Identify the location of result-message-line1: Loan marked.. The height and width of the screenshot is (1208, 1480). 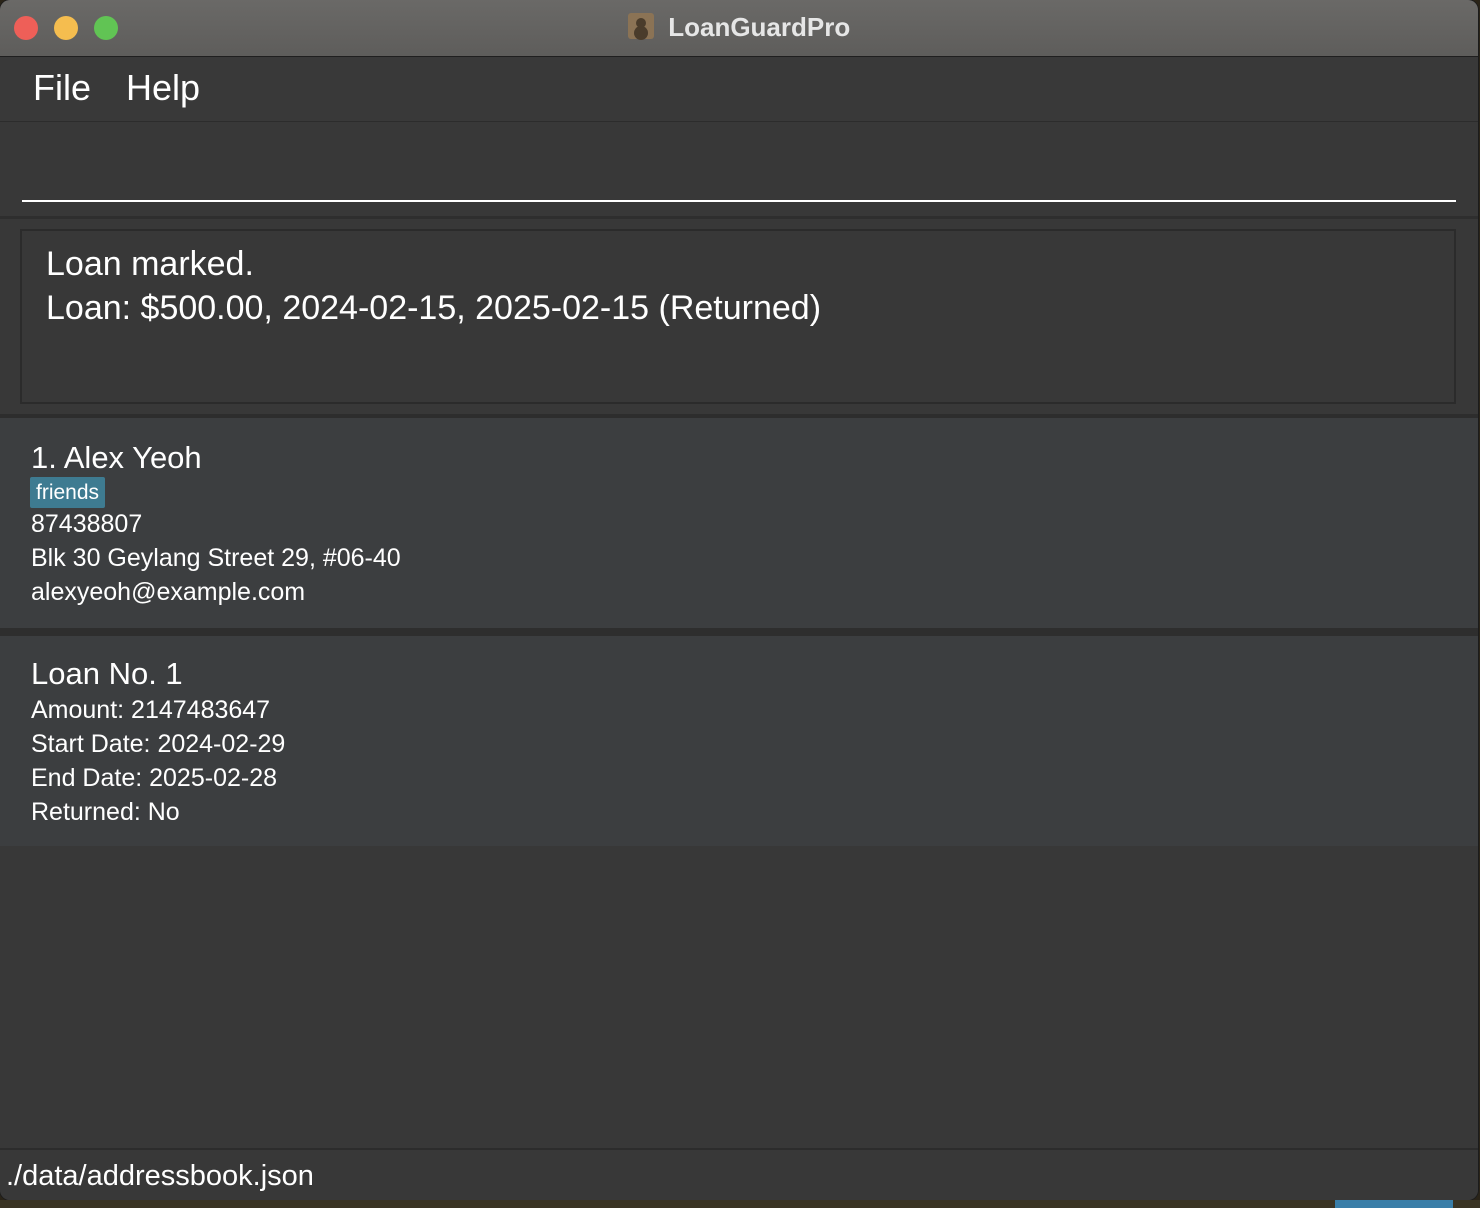
(150, 264).